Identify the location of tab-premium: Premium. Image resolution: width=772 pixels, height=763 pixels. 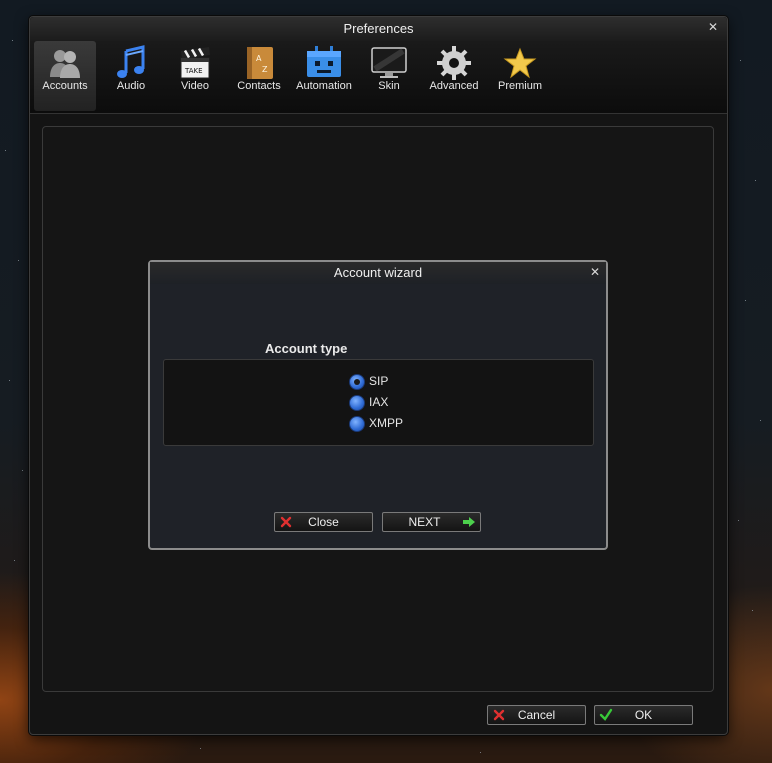
(520, 76).